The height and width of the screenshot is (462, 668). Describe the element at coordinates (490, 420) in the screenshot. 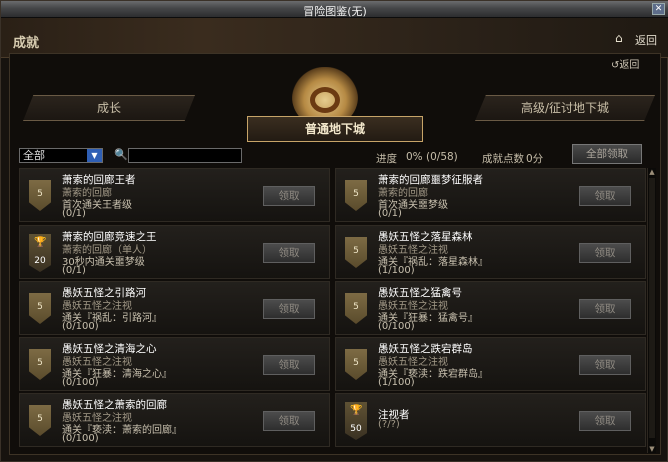

I see `achievement-card: 🏆 50 注视者 (?/?) 领取` at that location.